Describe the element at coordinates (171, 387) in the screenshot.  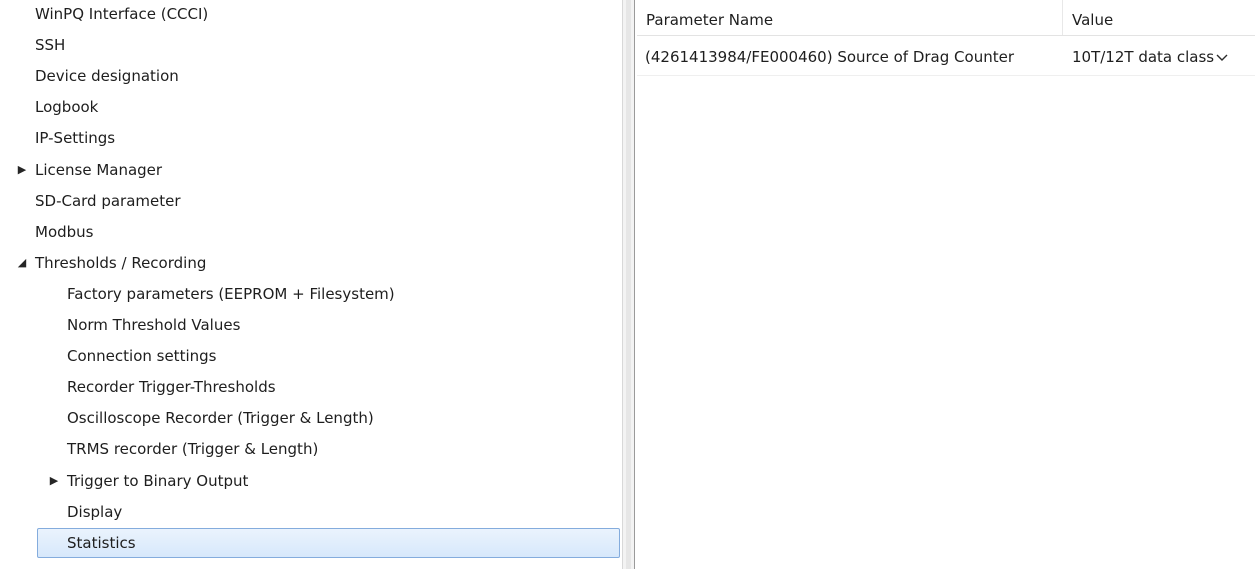
I see `tree-item-label: Recorder Trigger-Thresholds` at that location.